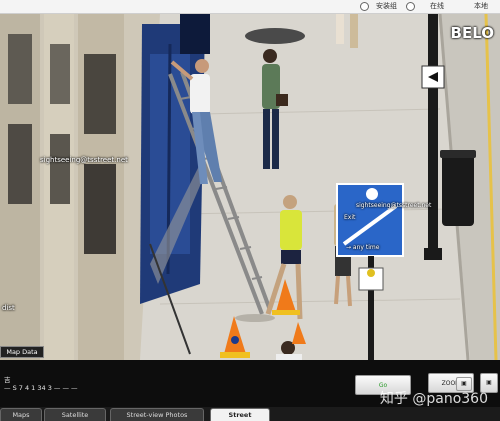 The width and height of the screenshot is (500, 421). Describe the element at coordinates (41, 388) in the screenshot. I see `caption-line-2: — S 7 4 1 34 3 — — —` at that location.